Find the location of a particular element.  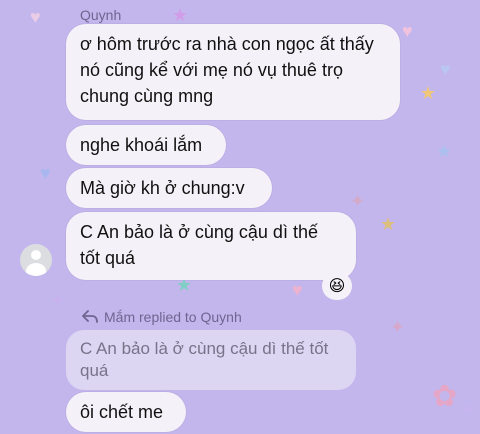

laughing-emoji: 😆 is located at coordinates (337, 286).